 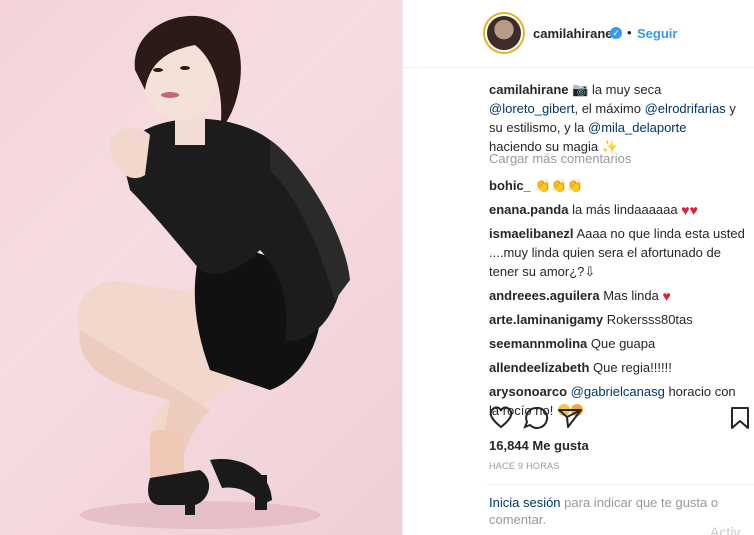 What do you see at coordinates (632, 367) in the screenshot?
I see `comment-text: Que regia!!!!!!` at bounding box center [632, 367].